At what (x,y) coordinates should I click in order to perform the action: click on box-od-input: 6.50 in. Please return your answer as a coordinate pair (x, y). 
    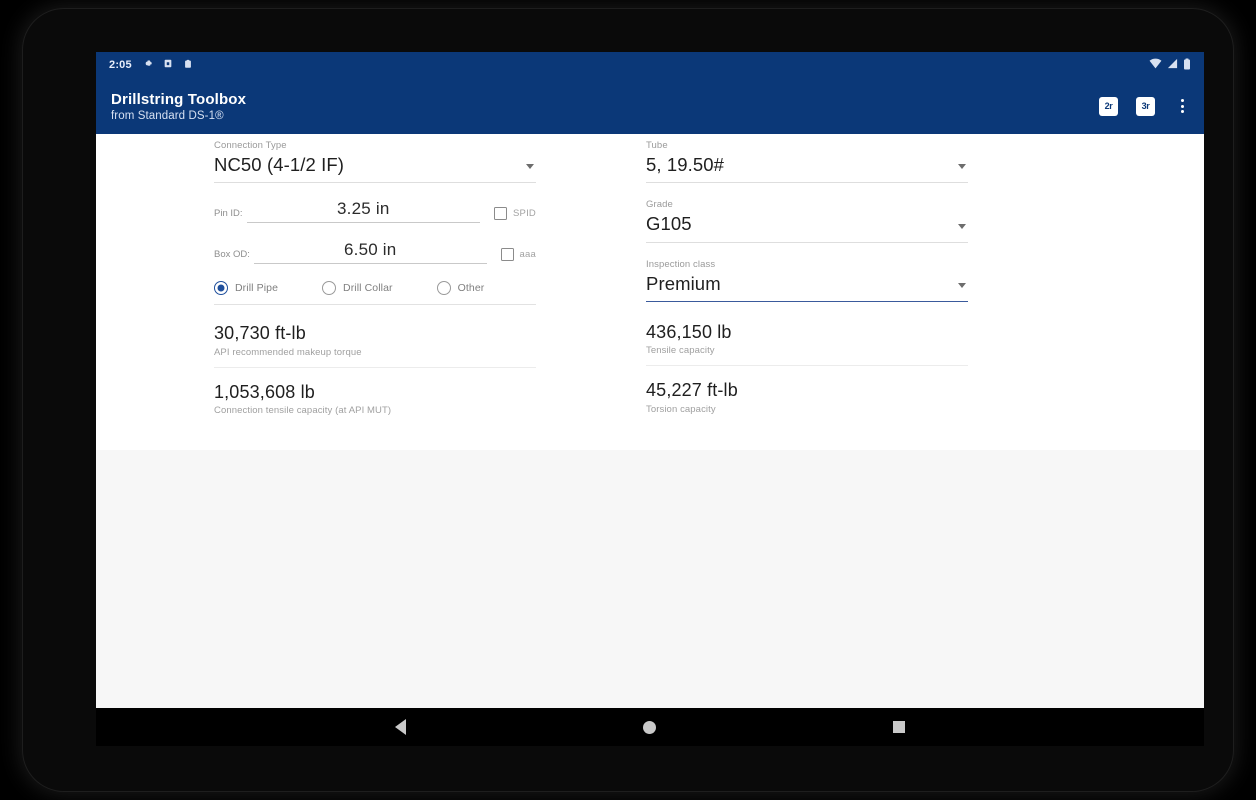
    Looking at the image, I should click on (370, 252).